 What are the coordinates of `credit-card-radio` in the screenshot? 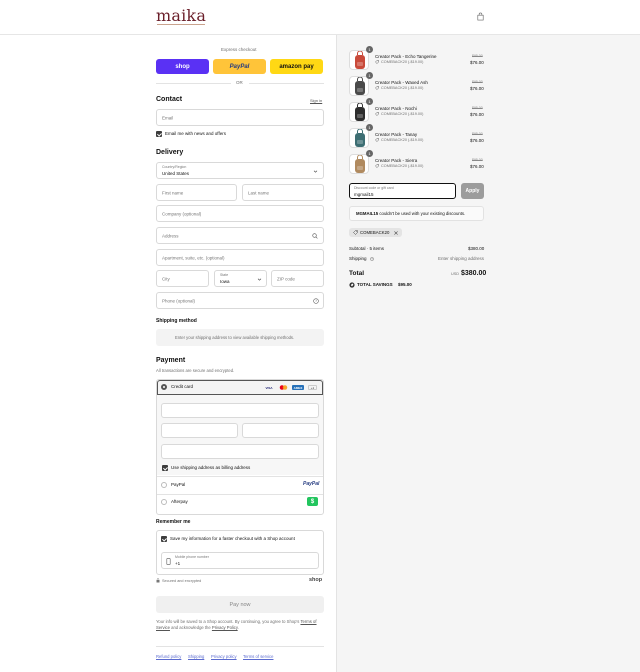 It's located at (164, 387).